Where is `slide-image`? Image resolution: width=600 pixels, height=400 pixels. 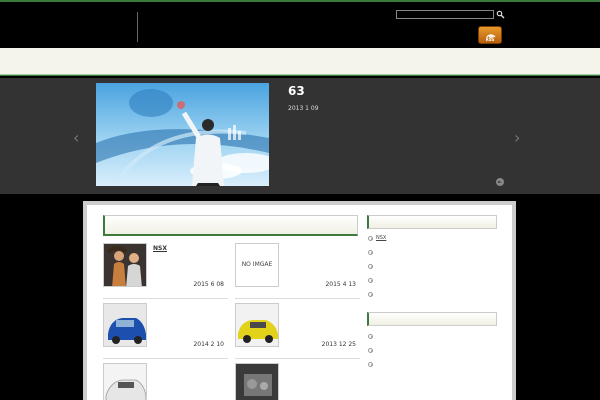
slide-image is located at coordinates (182, 134).